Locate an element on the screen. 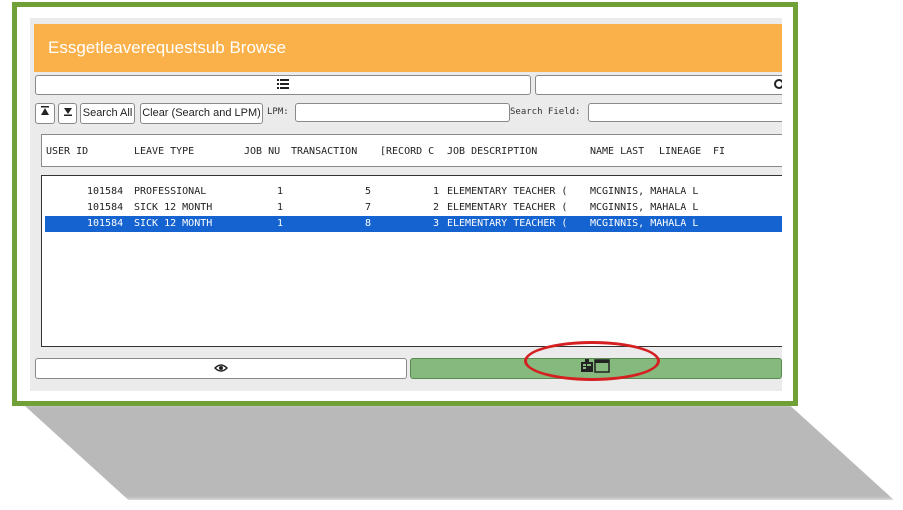  col-job-description: JOB DESCRIPTION is located at coordinates (492, 151).